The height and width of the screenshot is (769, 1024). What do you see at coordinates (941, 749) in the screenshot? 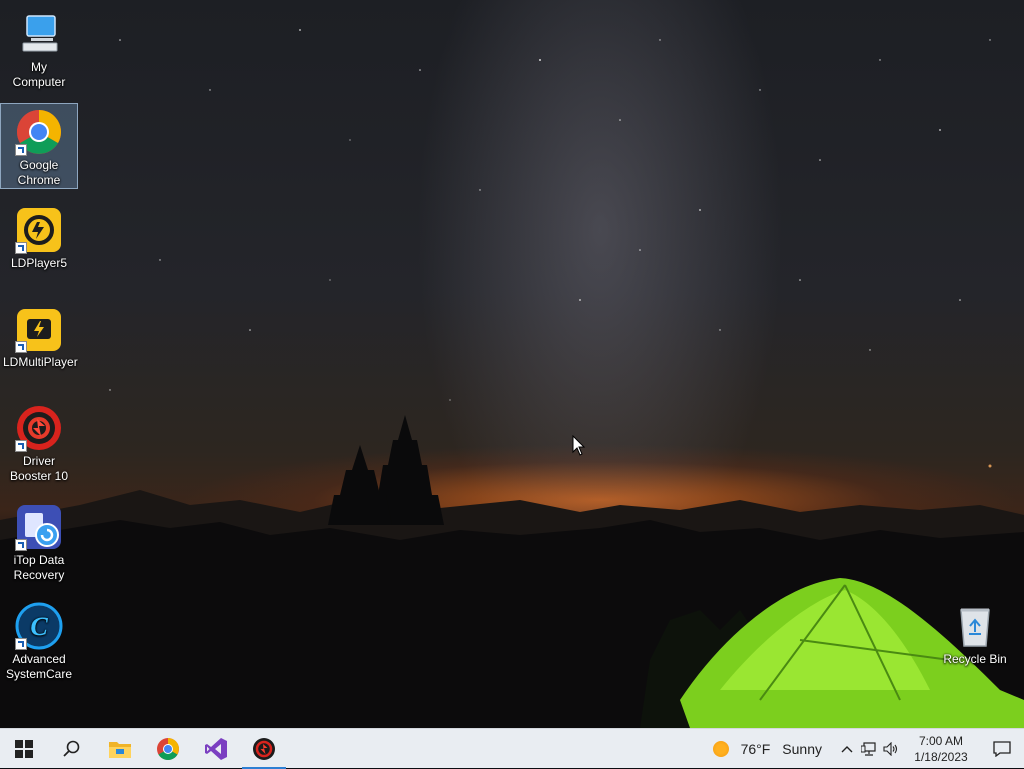
I see `taskbar-clock: 7:00 AM 1/18/2023` at bounding box center [941, 749].